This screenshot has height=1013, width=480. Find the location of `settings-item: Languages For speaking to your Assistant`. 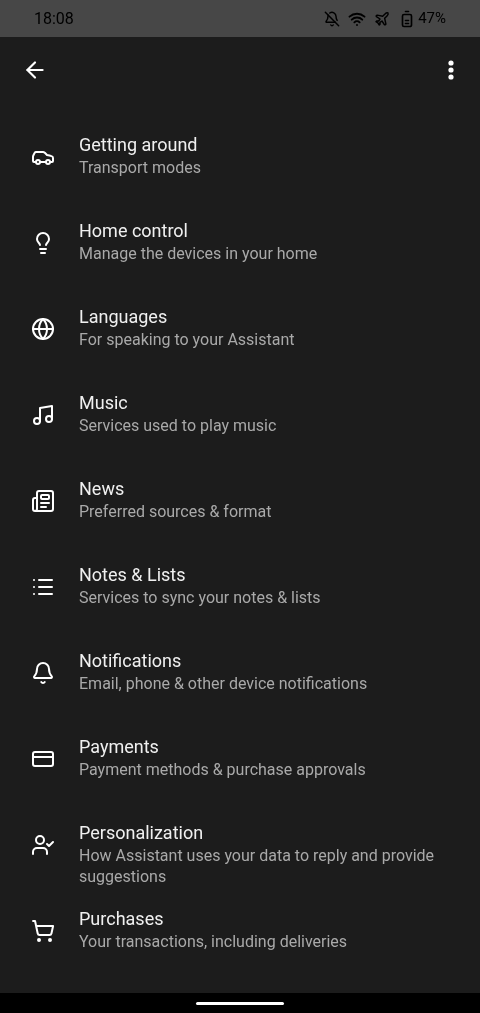

settings-item: Languages For speaking to your Assistant is located at coordinates (240, 336).